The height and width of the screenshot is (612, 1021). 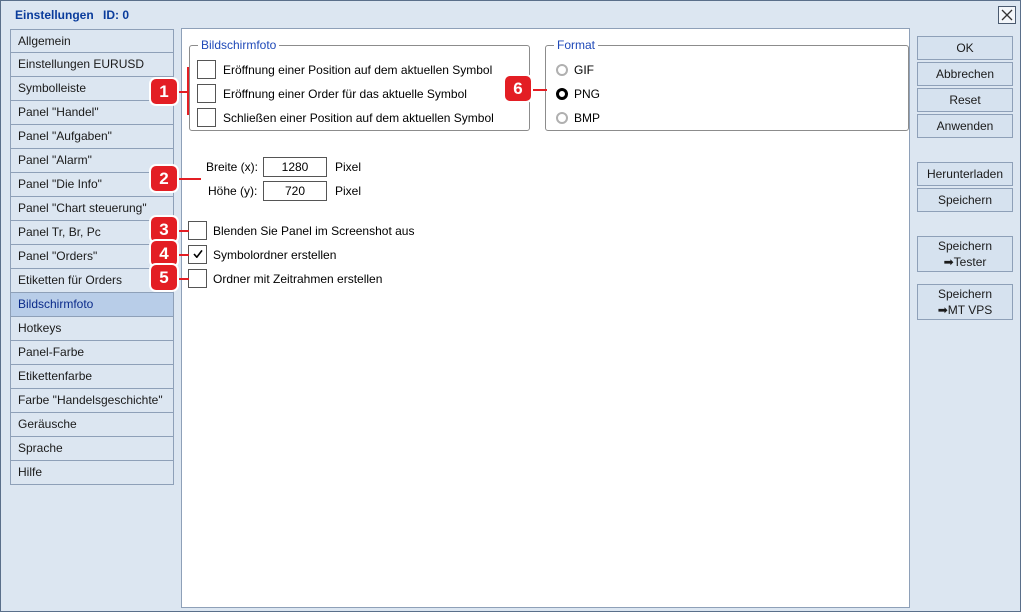 What do you see at coordinates (965, 262) in the screenshot?
I see `save-tester-line2: ➡Tester` at bounding box center [965, 262].